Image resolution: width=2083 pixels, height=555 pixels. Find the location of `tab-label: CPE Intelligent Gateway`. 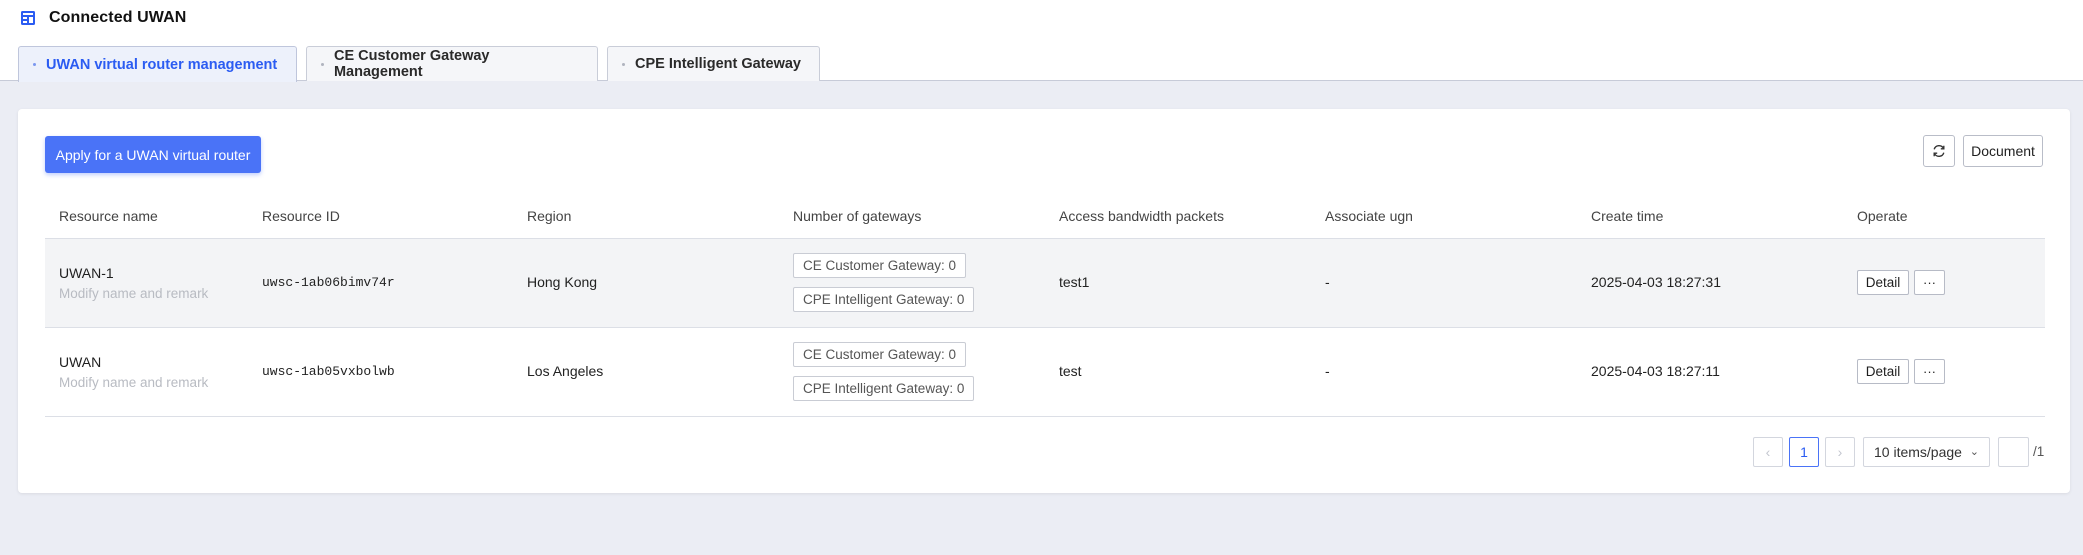

tab-label: CPE Intelligent Gateway is located at coordinates (718, 64).